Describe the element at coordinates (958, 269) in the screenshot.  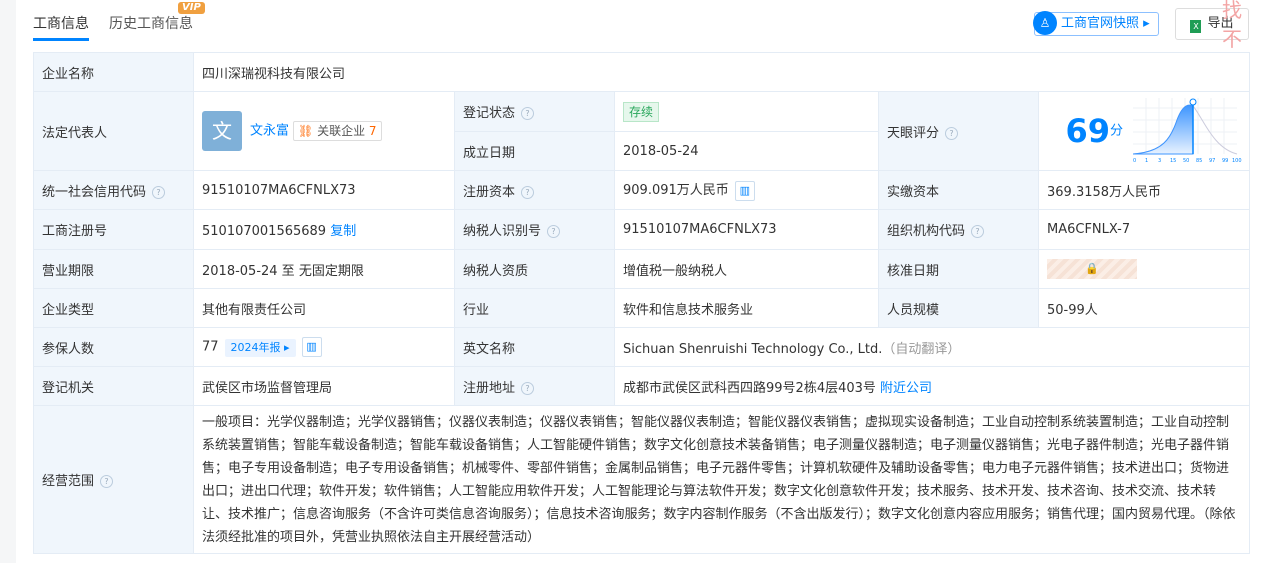
I see `approved-label: 核准日期` at that location.